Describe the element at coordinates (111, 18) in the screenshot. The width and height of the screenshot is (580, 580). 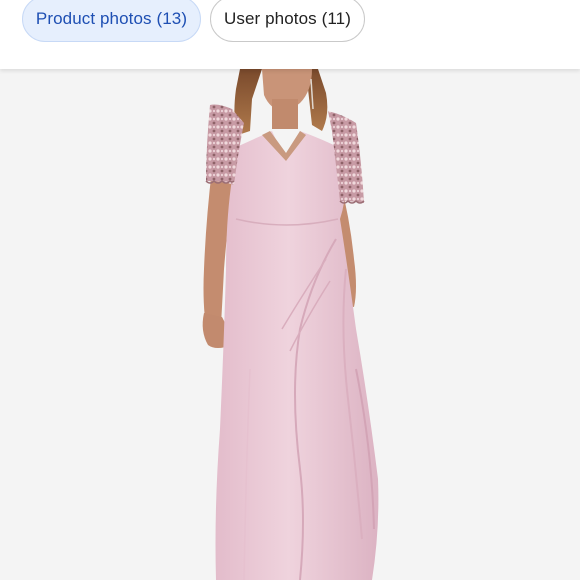
I see `tab-product-photos-label: Product photos (13)` at that location.